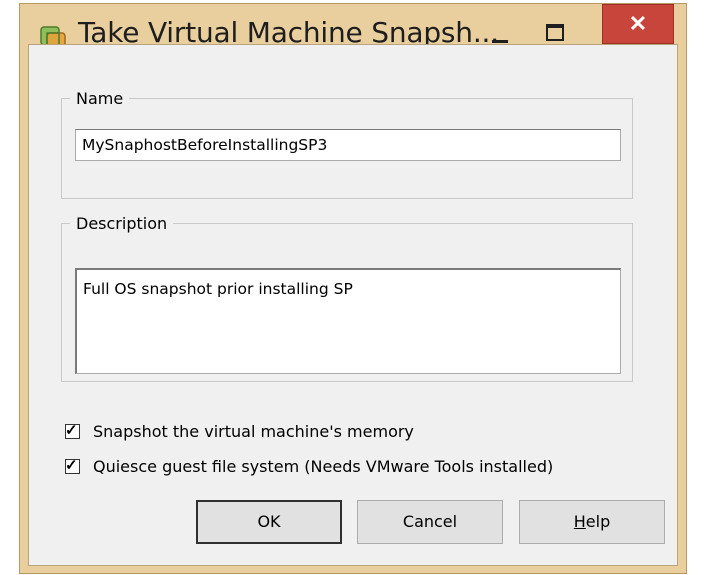 This screenshot has width=708, height=575. Describe the element at coordinates (579, 521) in the screenshot. I see `help-mnemonic: H` at that location.